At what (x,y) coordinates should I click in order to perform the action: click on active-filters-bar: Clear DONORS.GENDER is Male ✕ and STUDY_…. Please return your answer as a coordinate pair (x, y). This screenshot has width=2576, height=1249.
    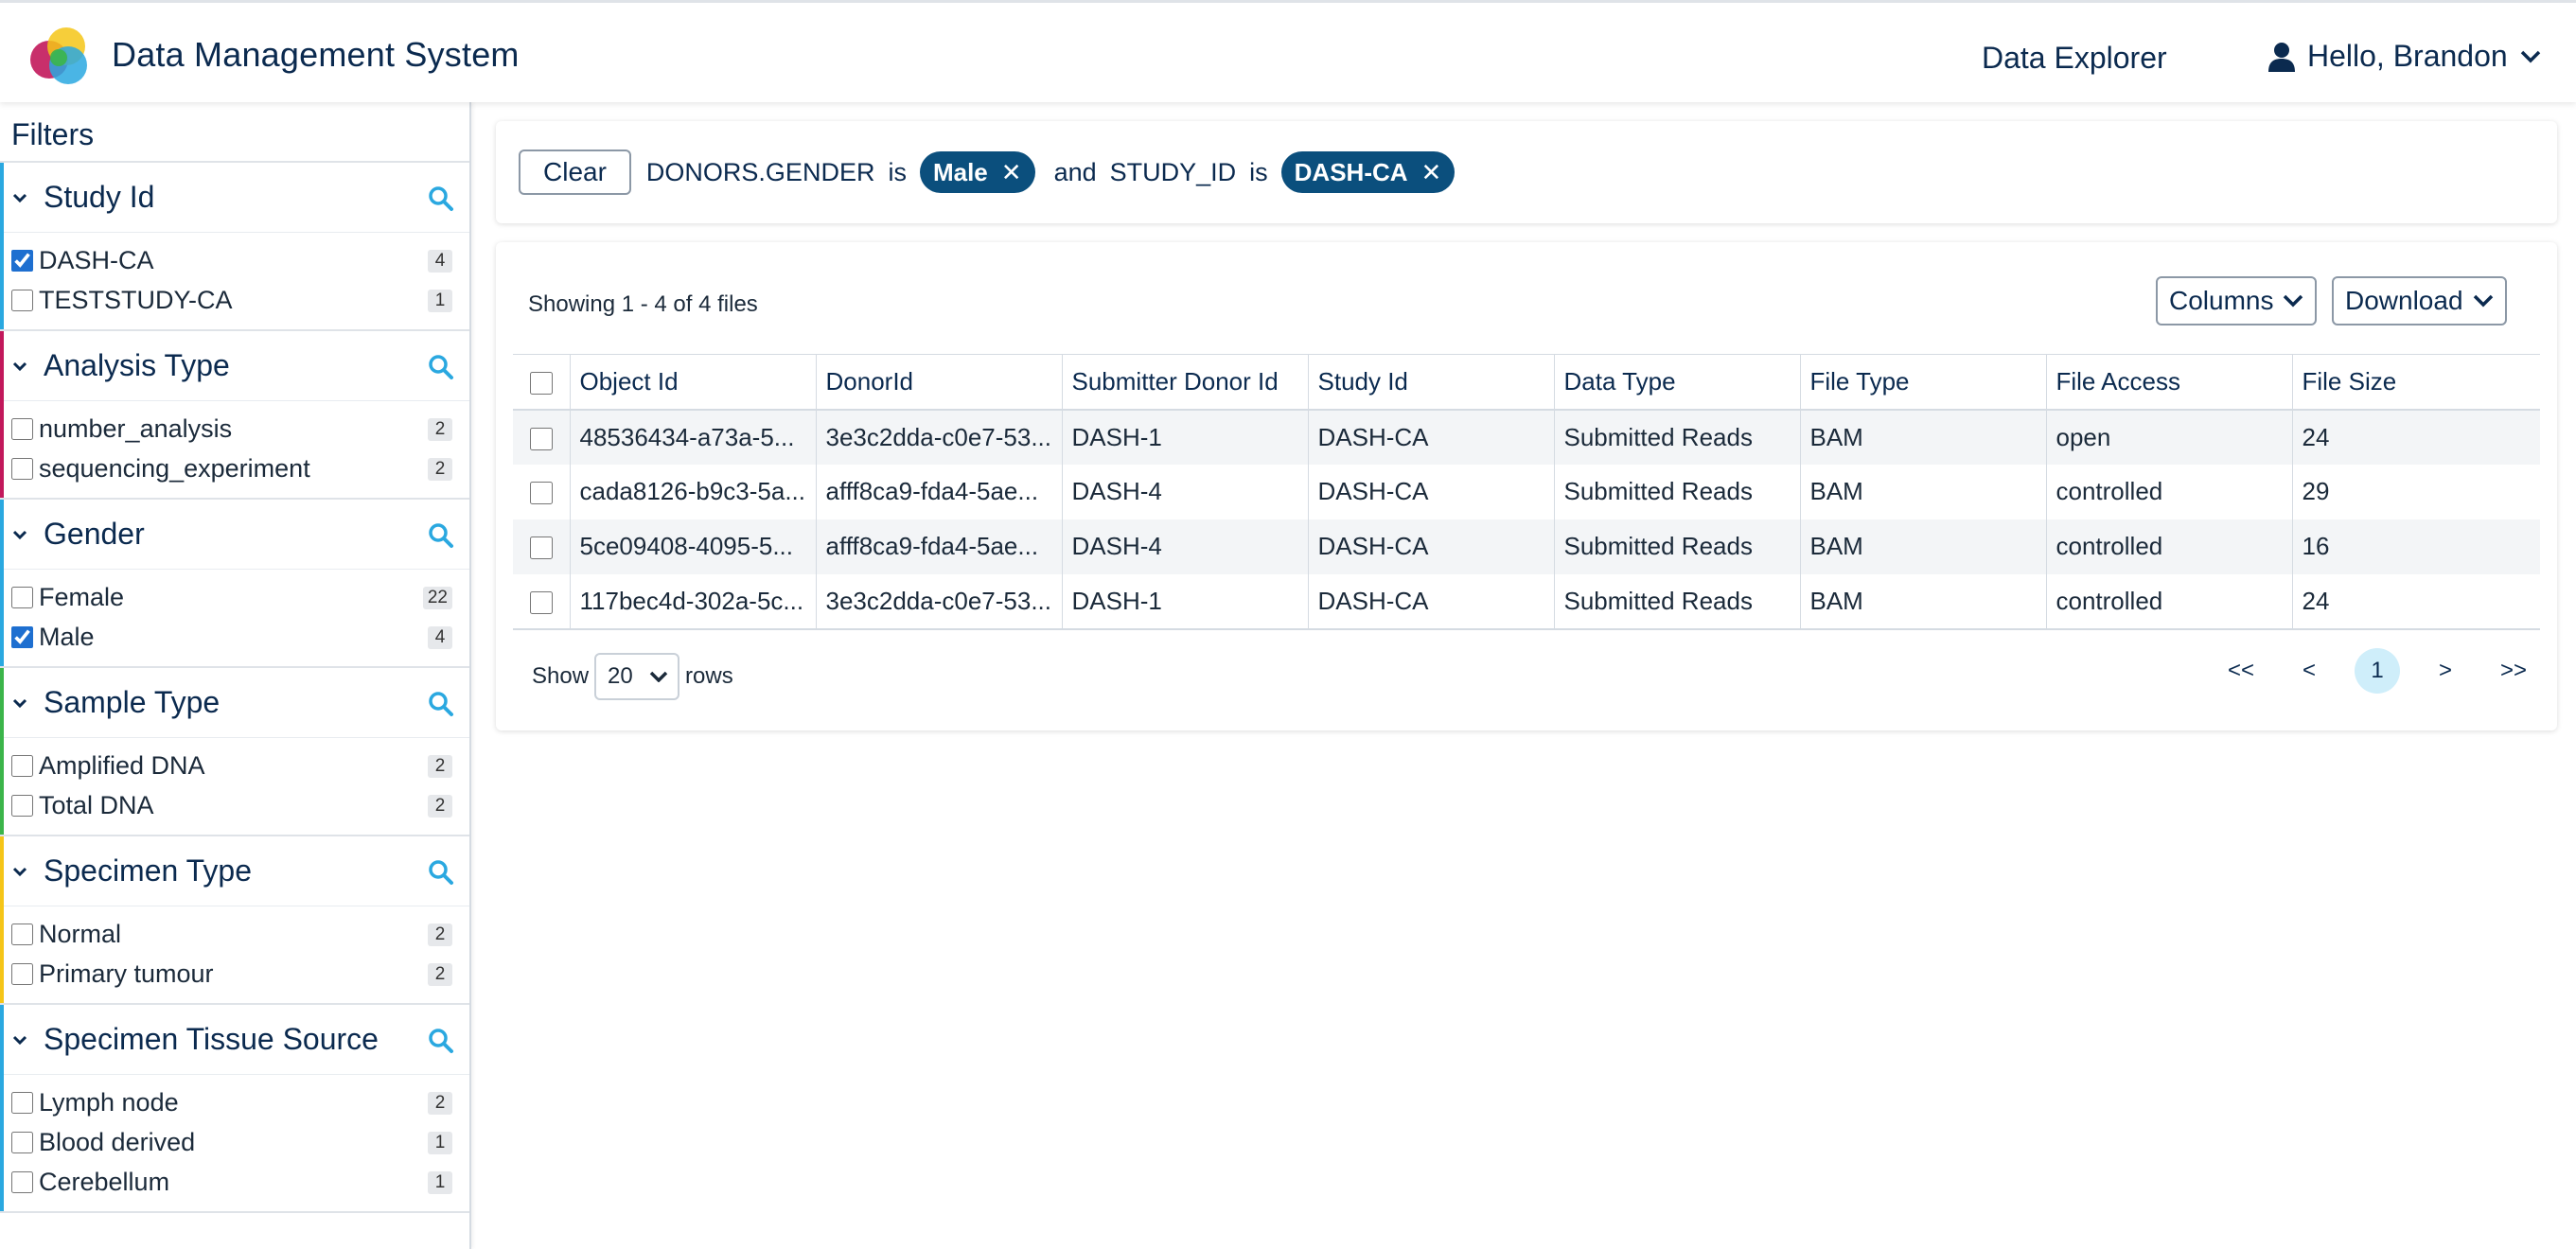
    Looking at the image, I should click on (1526, 172).